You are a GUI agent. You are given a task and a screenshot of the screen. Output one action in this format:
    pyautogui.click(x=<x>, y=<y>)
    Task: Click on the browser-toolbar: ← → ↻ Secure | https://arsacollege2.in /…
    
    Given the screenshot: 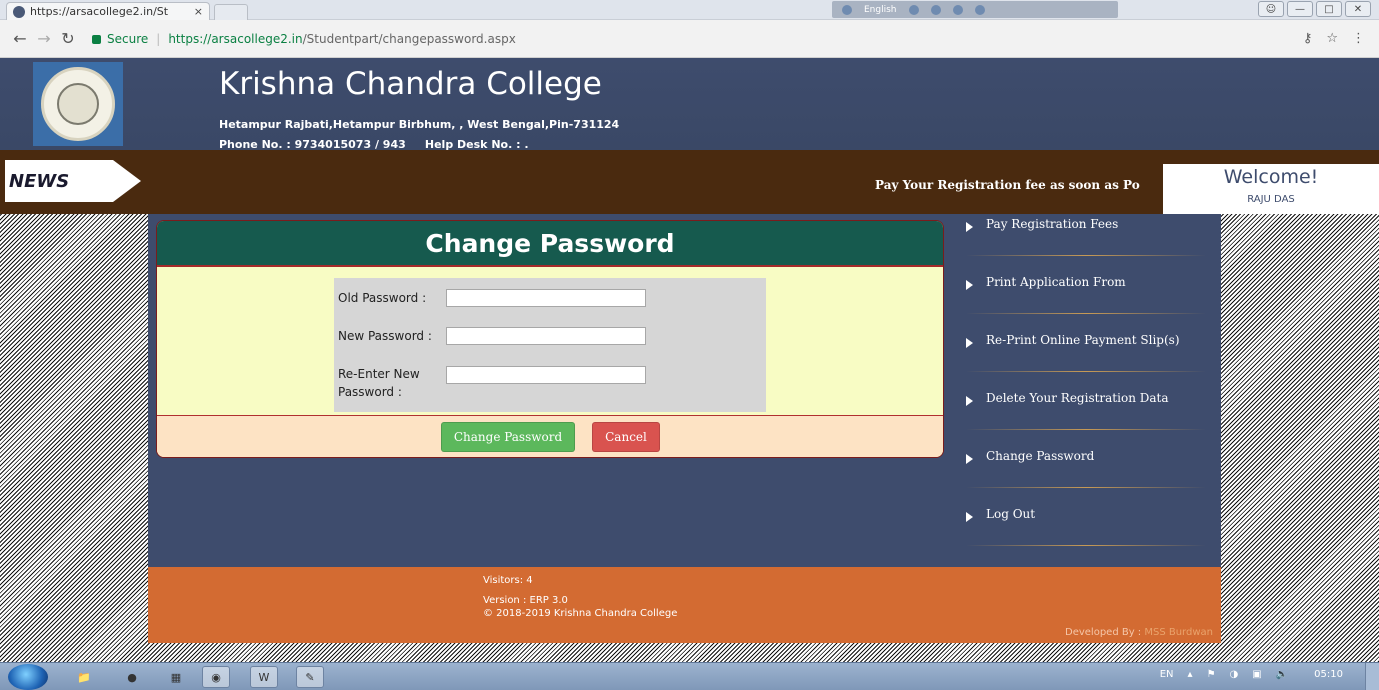 What is the action you would take?
    pyautogui.click(x=689, y=39)
    